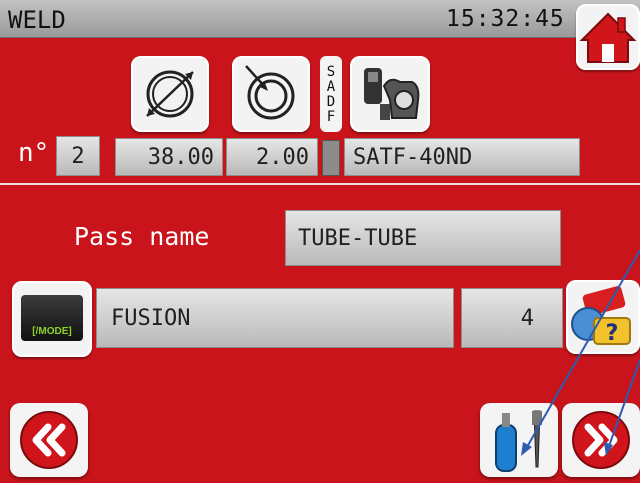 This screenshot has height=483, width=640. Describe the element at coordinates (580, 352) in the screenshot. I see `annotation-arrows` at that location.